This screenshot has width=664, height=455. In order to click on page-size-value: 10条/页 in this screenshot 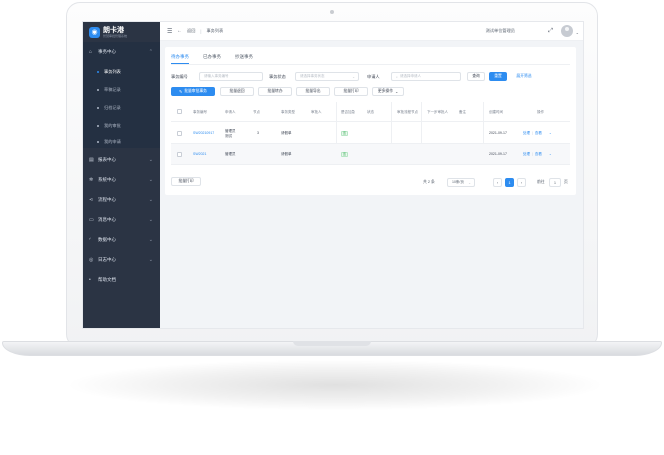, I will do `click(458, 182)`.